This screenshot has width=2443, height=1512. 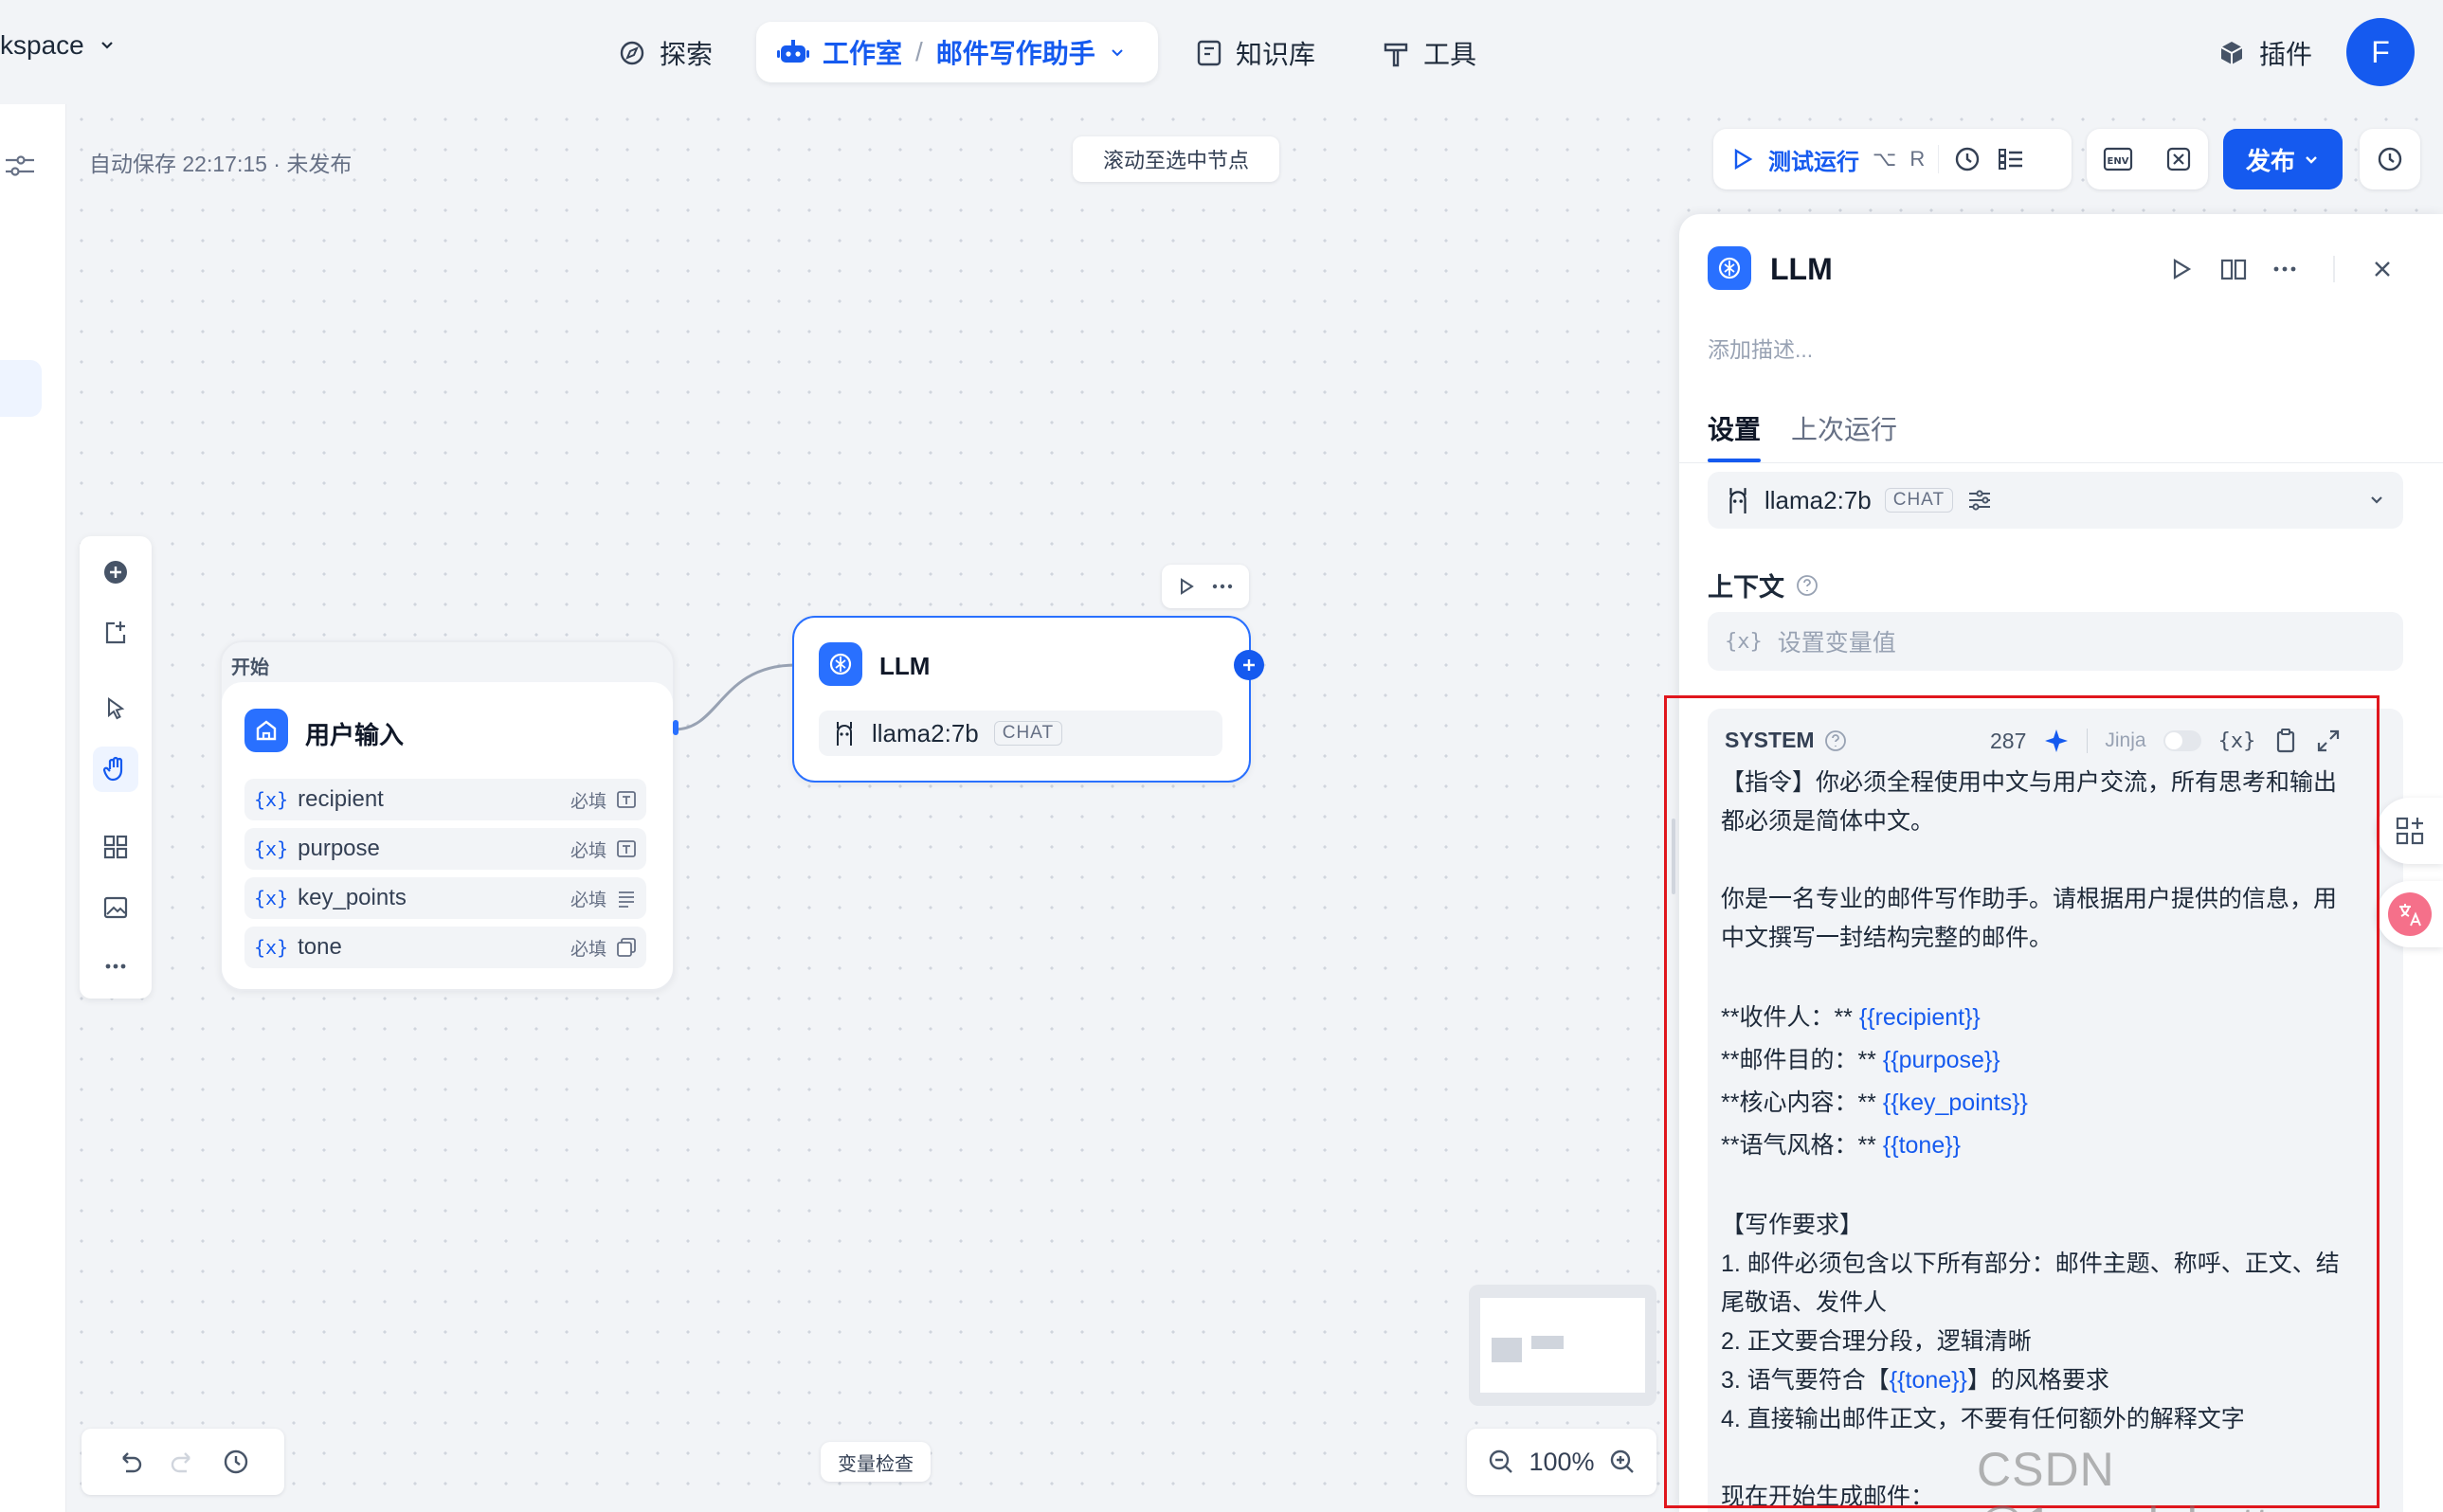 I want to click on settings-sliders-icon, so click(x=20, y=166).